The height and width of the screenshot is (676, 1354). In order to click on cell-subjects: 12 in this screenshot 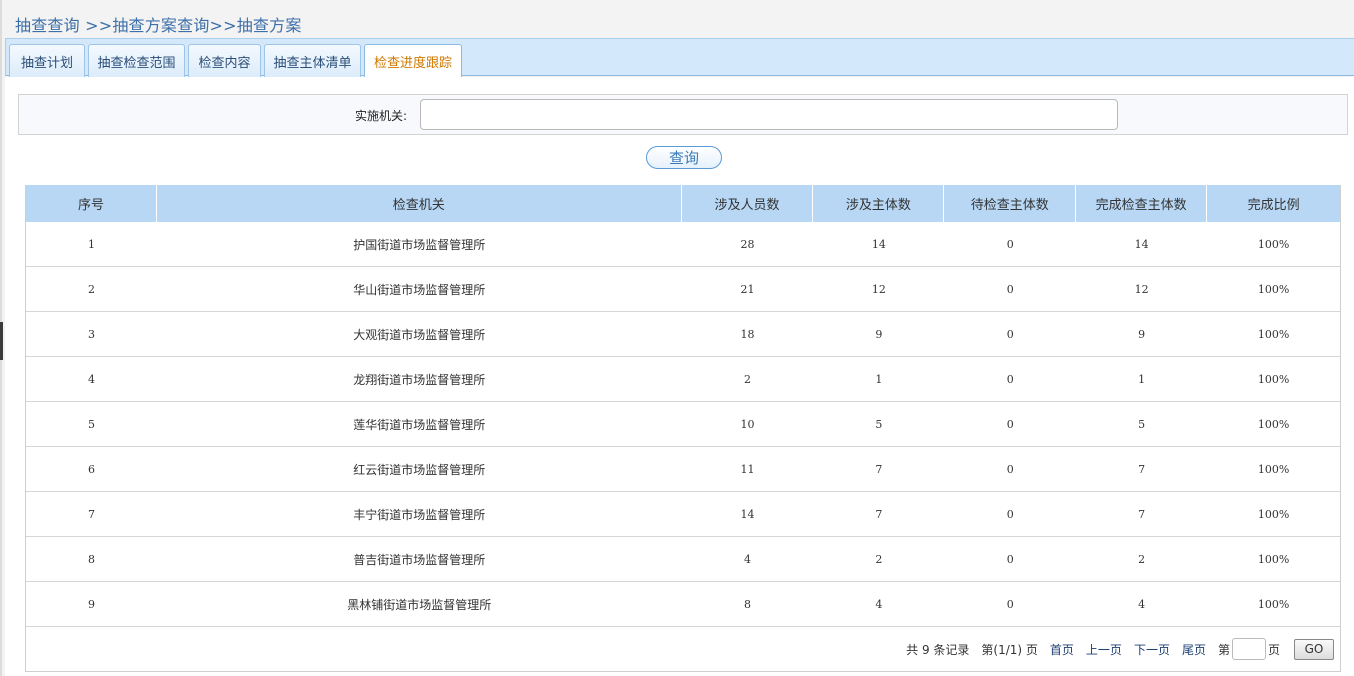, I will do `click(878, 289)`.